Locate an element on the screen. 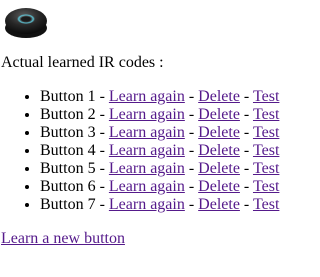  list-item: Button 3 - Learn again - Delete - Test is located at coordinates (159, 133).